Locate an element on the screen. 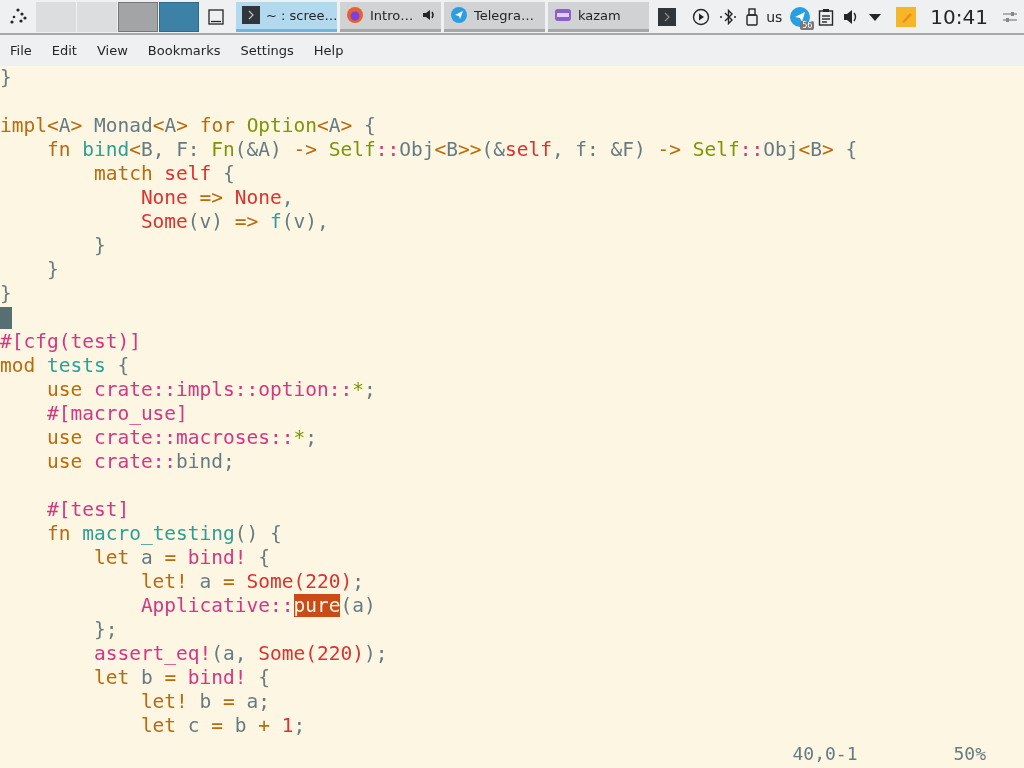 Image resolution: width=1024 pixels, height=768 pixels. code-line: let c = b + 1; is located at coordinates (222, 726).